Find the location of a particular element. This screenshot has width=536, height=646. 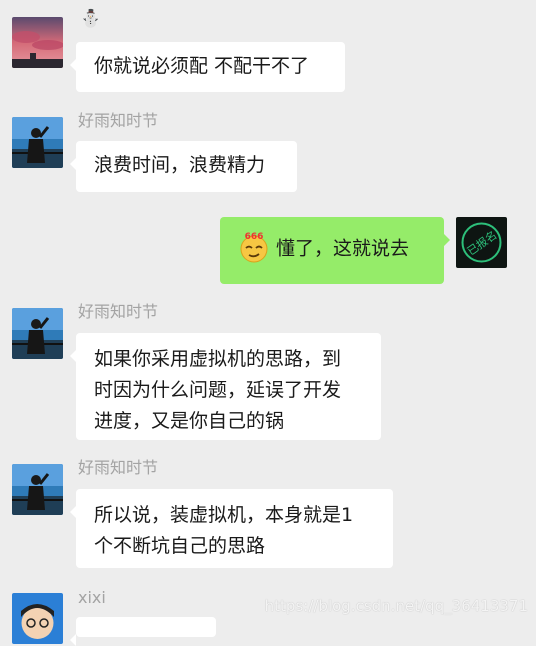

outgoing-message-bubble: 666 懂了，这就说去 is located at coordinates (335, 250).